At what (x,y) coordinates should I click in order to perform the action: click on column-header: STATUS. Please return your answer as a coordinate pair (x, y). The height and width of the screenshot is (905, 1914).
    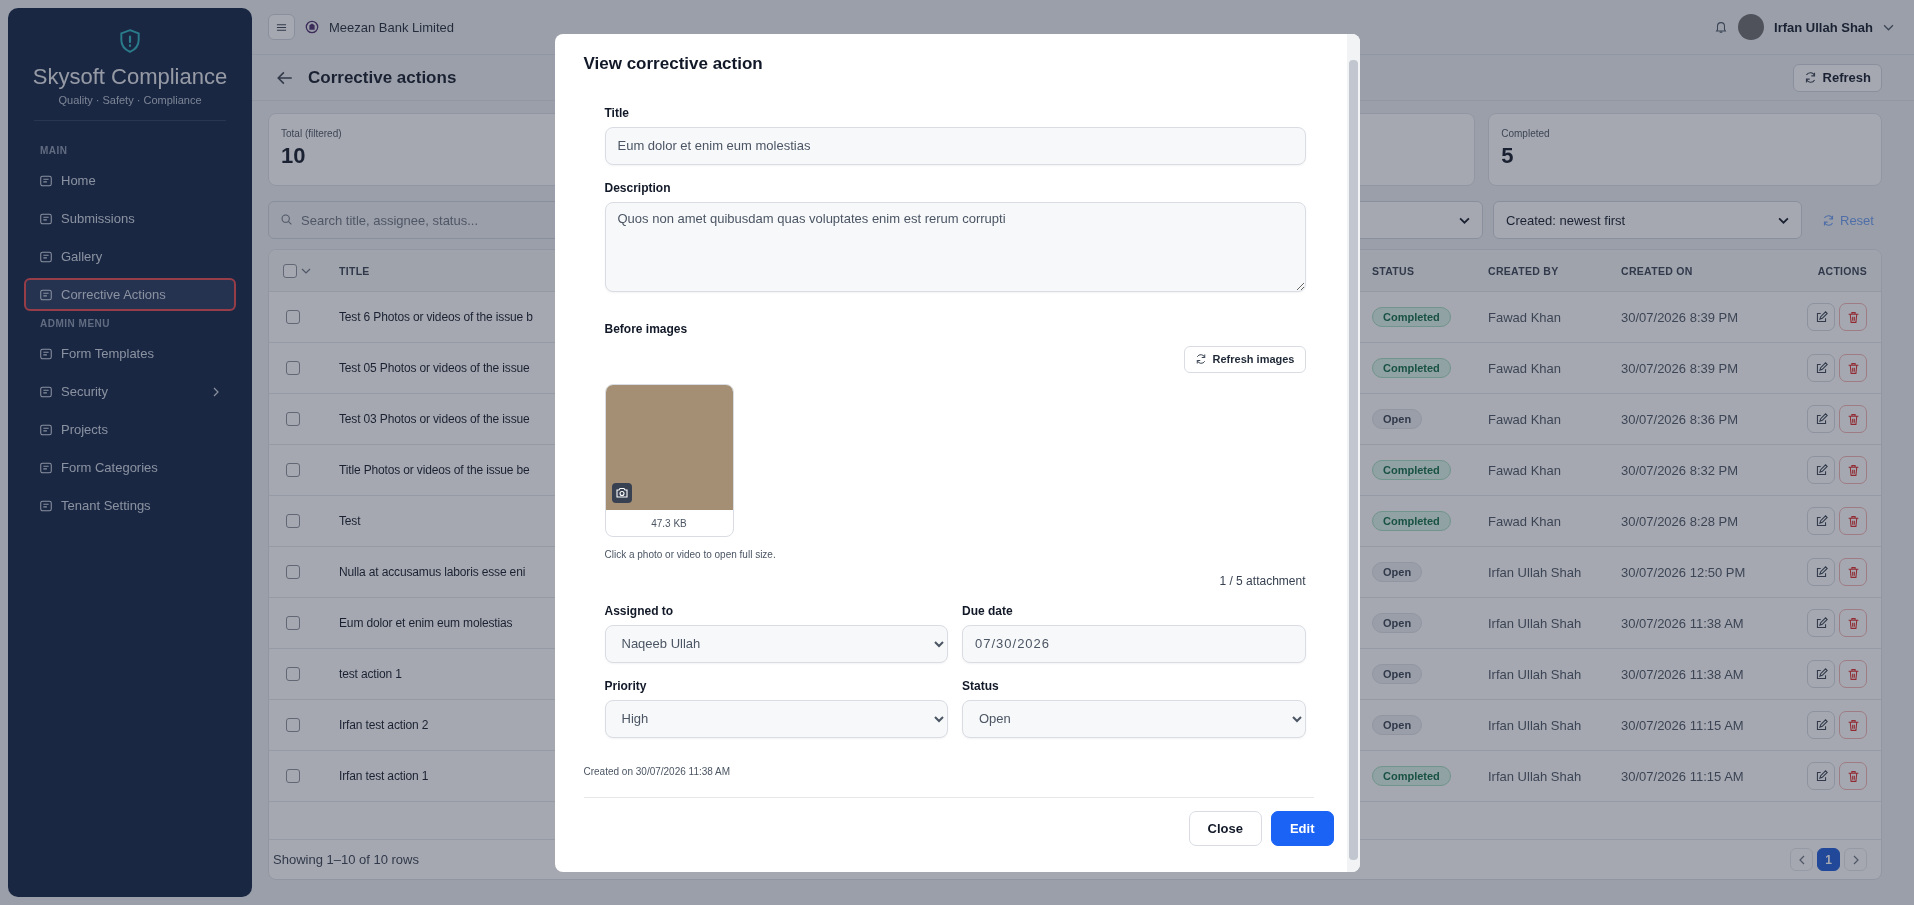
    Looking at the image, I should click on (1394, 270).